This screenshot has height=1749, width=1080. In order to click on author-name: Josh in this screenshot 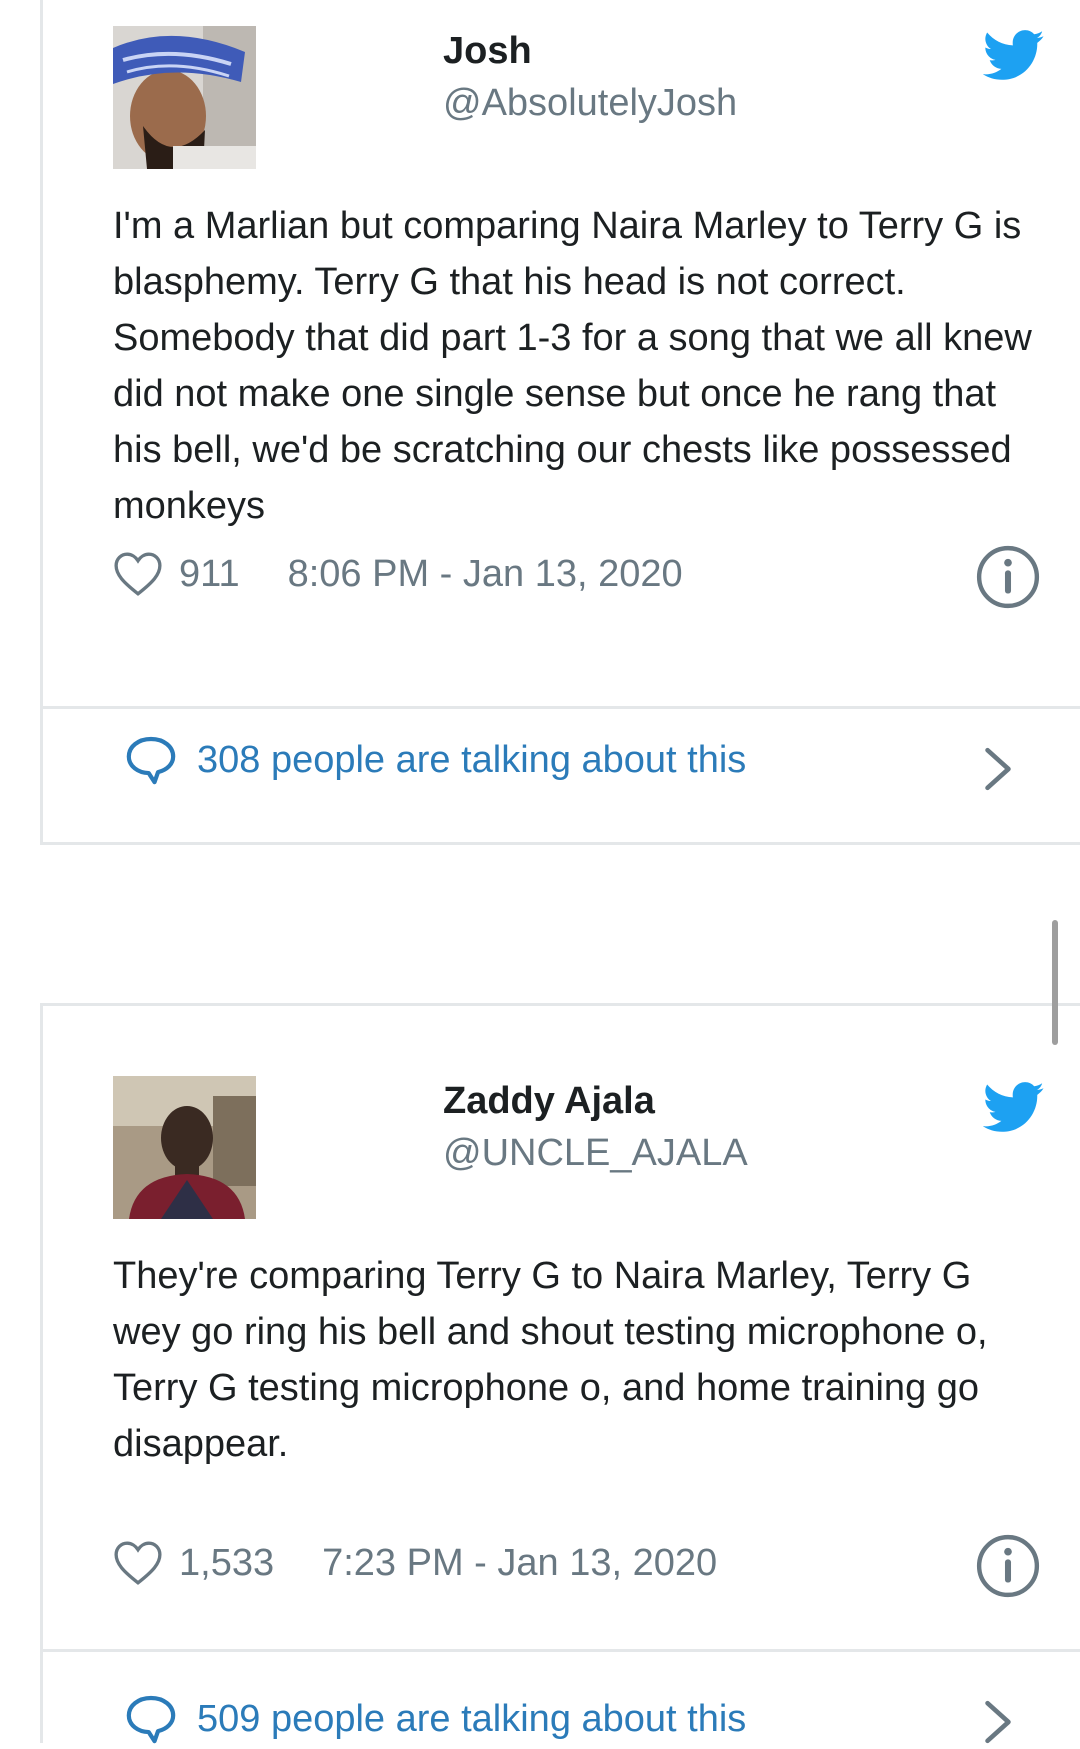, I will do `click(487, 51)`.